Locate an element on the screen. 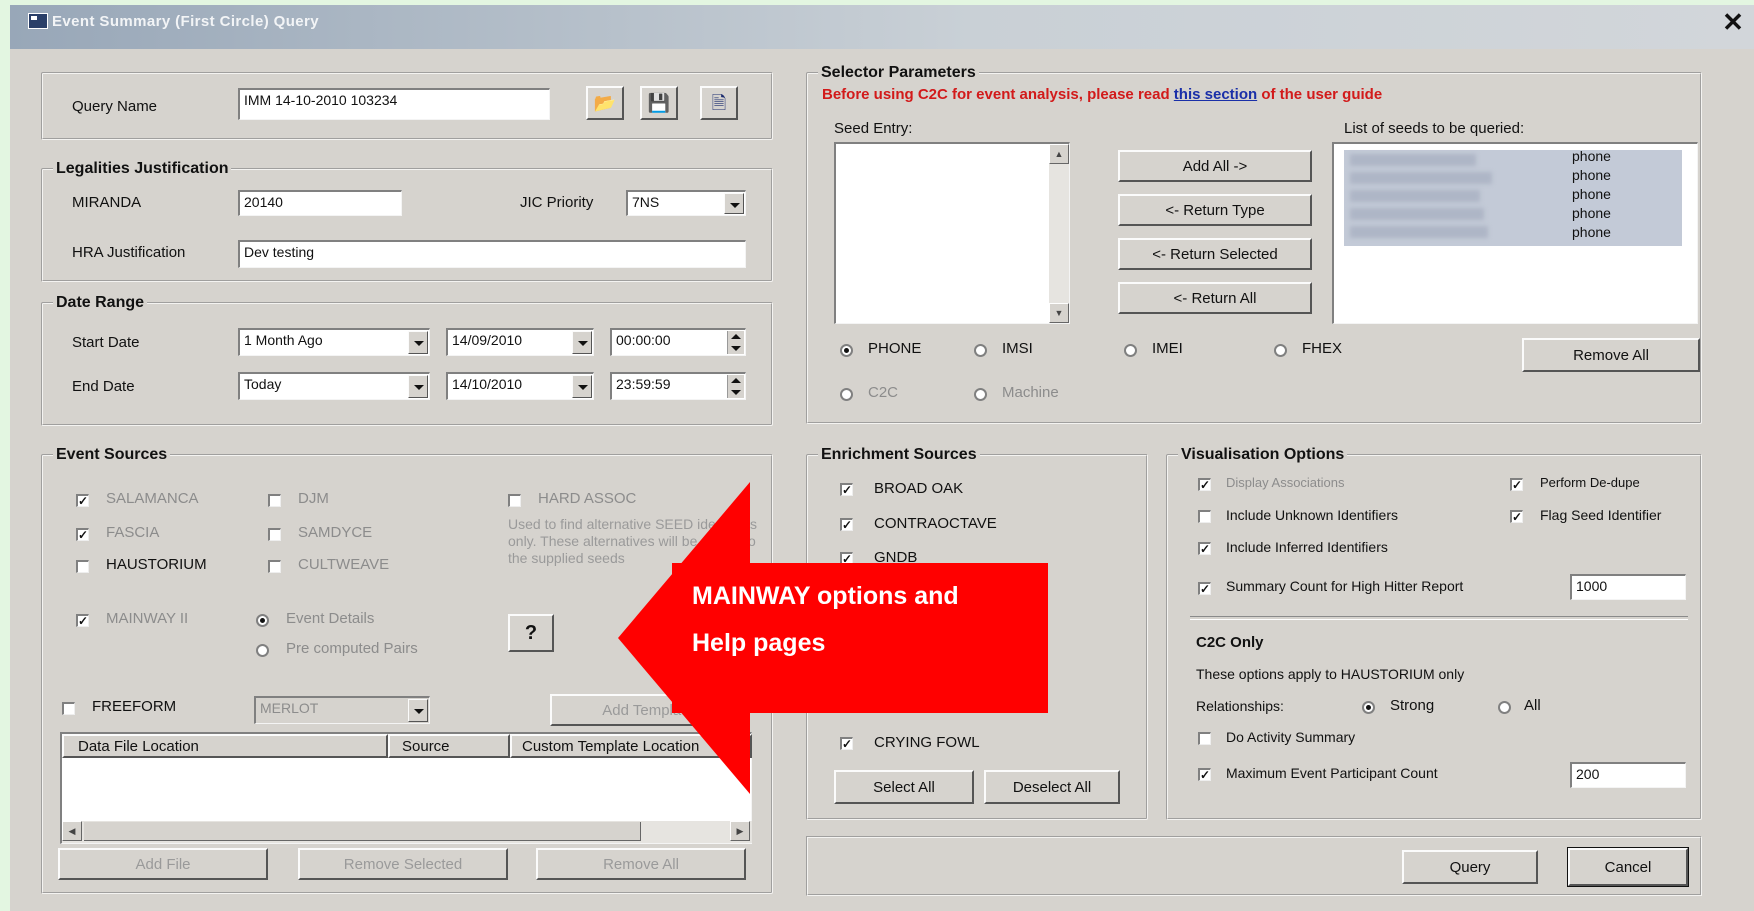  broad-oak-checkbox: ✓ is located at coordinates (846, 489).